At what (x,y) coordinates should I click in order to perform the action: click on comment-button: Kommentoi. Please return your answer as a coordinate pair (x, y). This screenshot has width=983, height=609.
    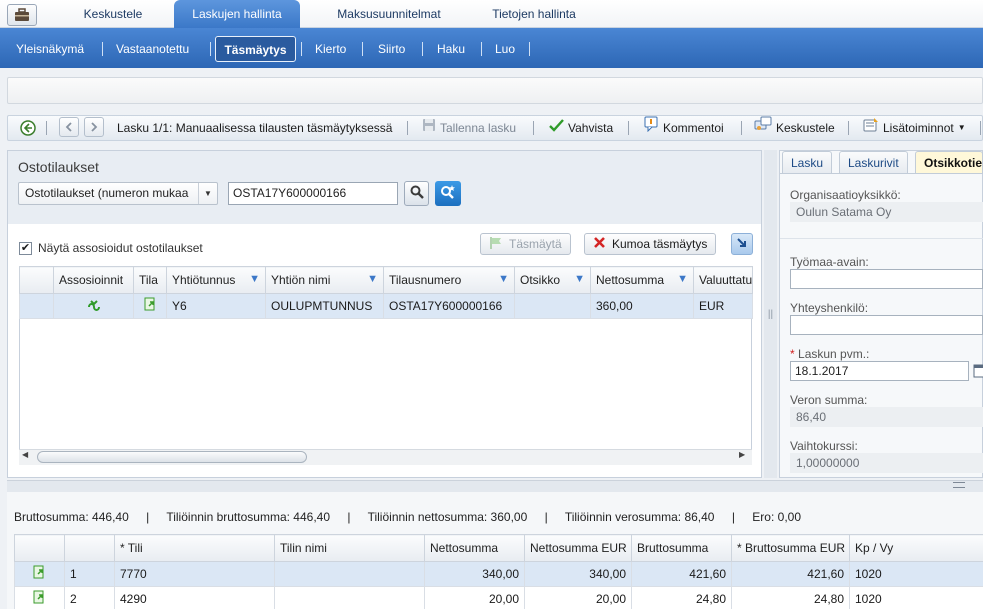
    Looking at the image, I should click on (683, 128).